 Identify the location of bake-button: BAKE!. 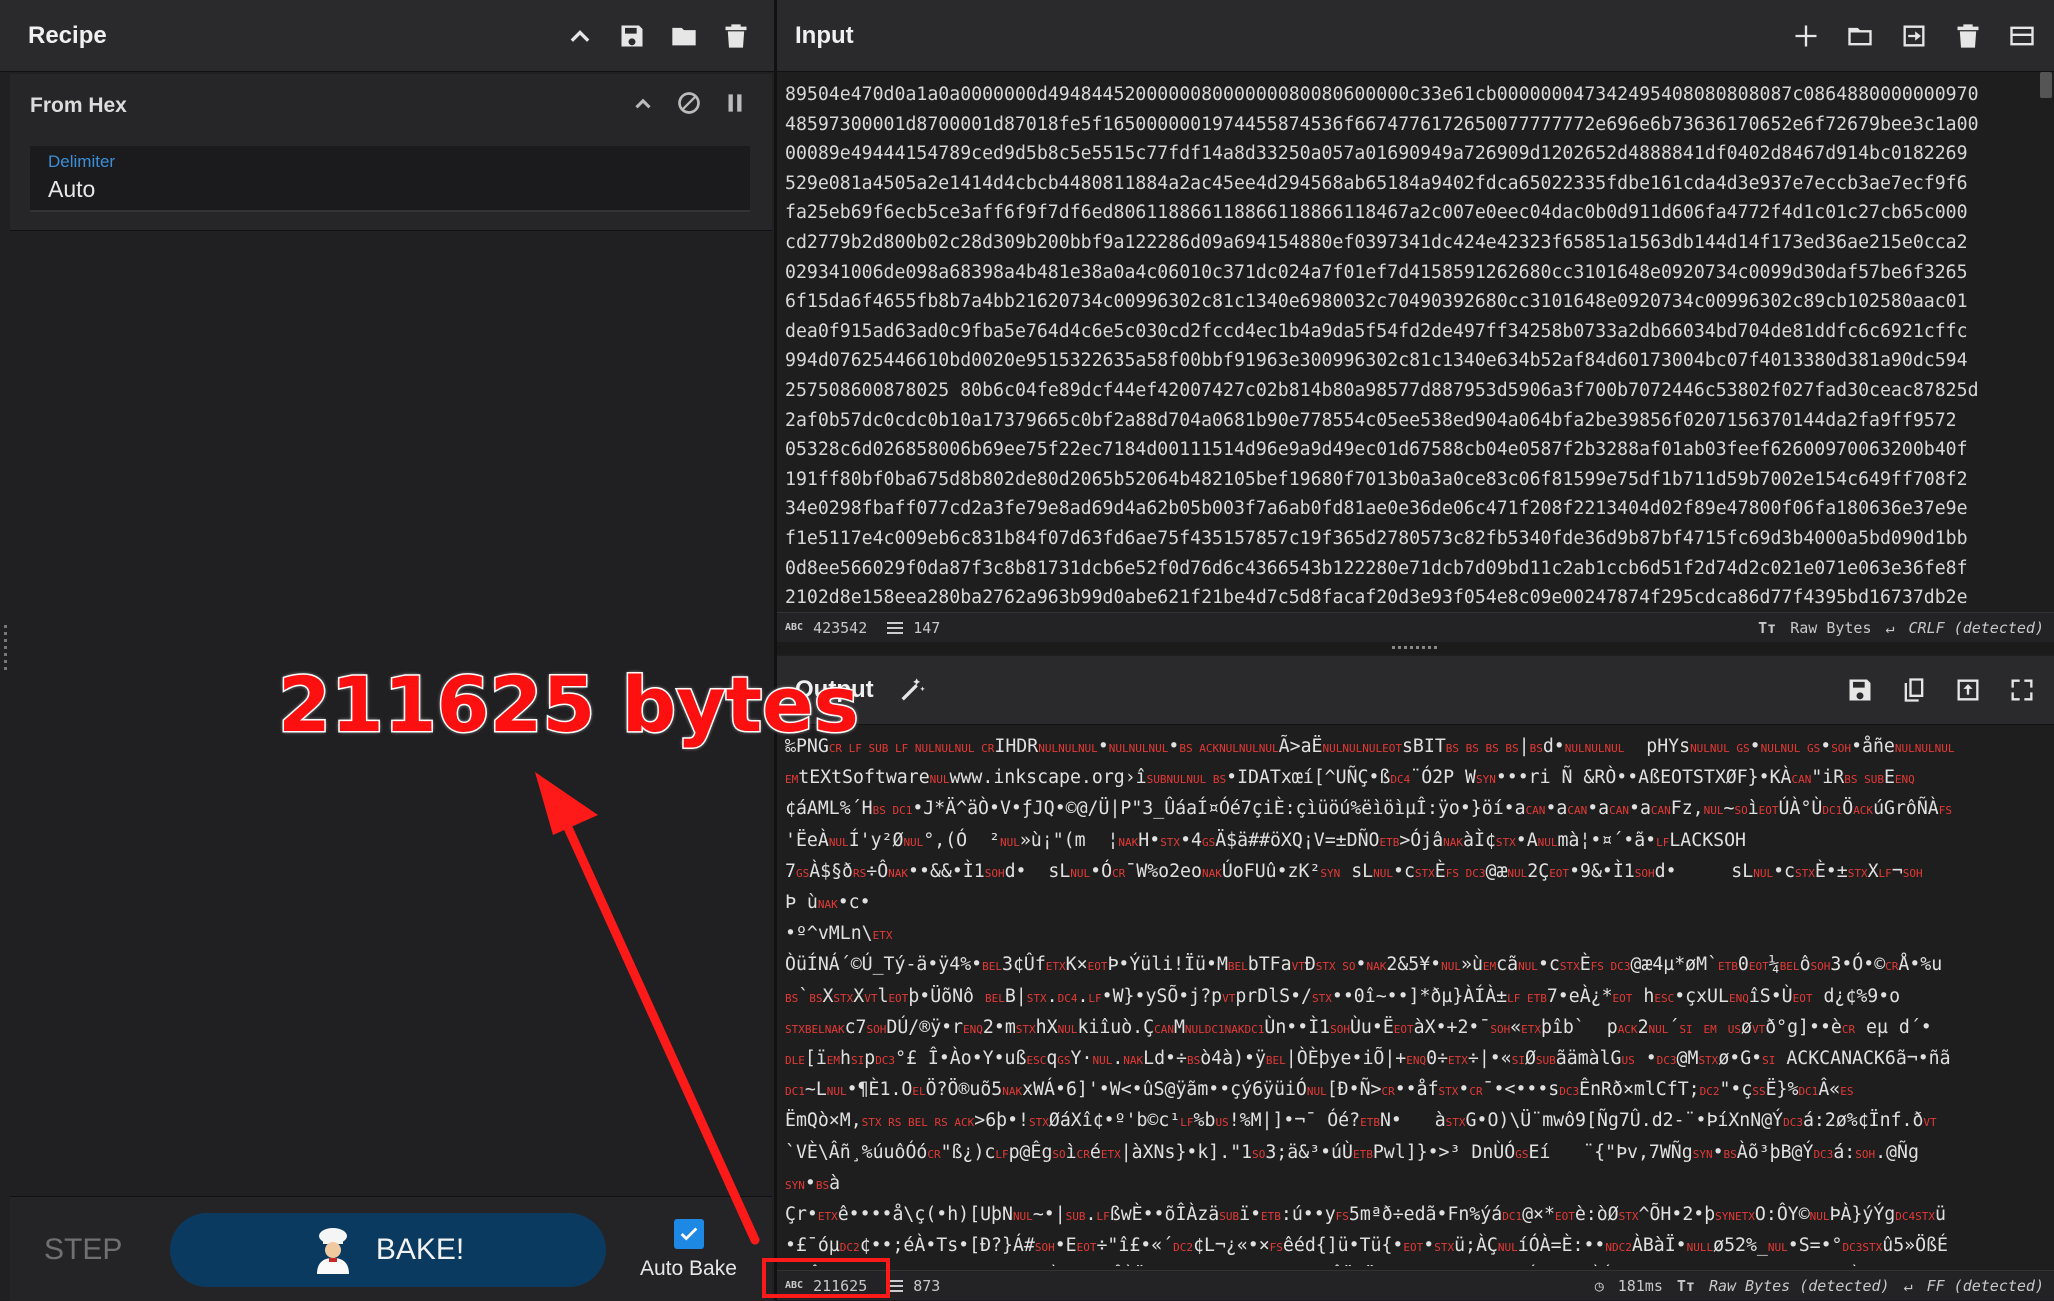
(388, 1250).